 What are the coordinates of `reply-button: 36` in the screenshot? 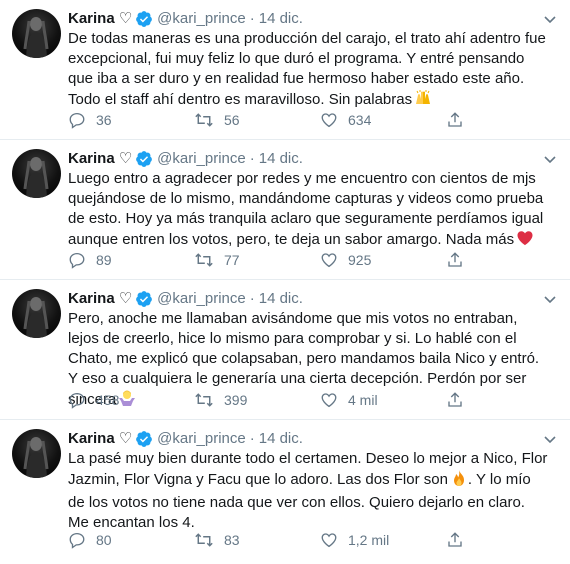 It's located at (131, 120).